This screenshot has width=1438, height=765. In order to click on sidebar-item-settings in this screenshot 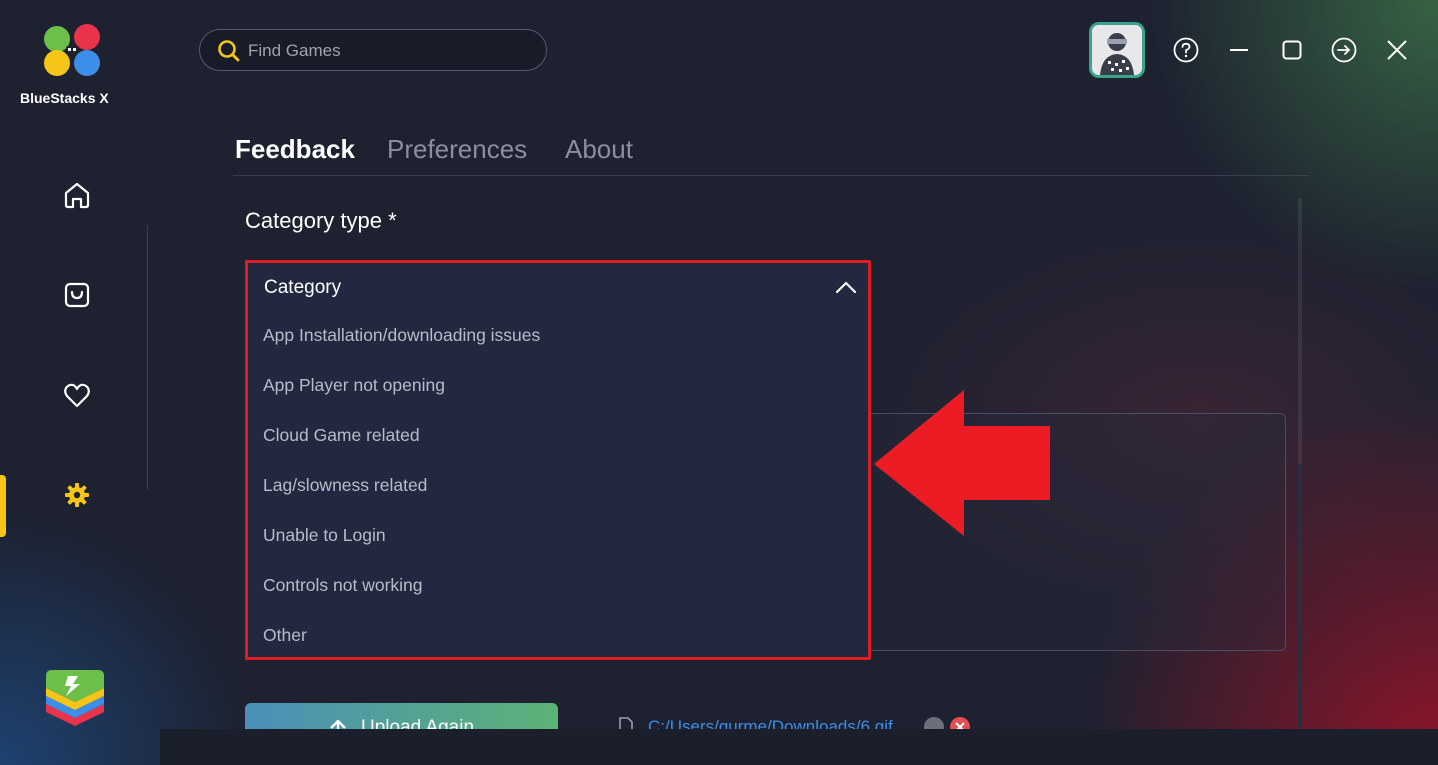, I will do `click(77, 495)`.